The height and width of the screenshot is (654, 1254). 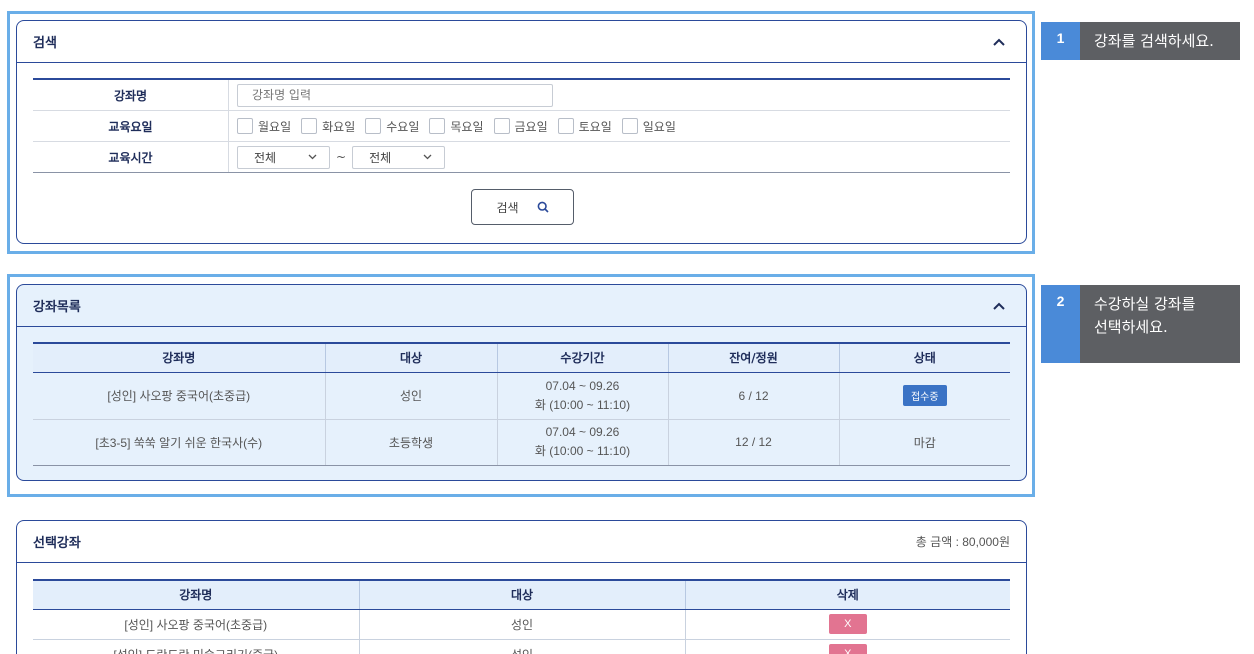 I want to click on day-checkbox-option: 금요일, so click(x=520, y=126).